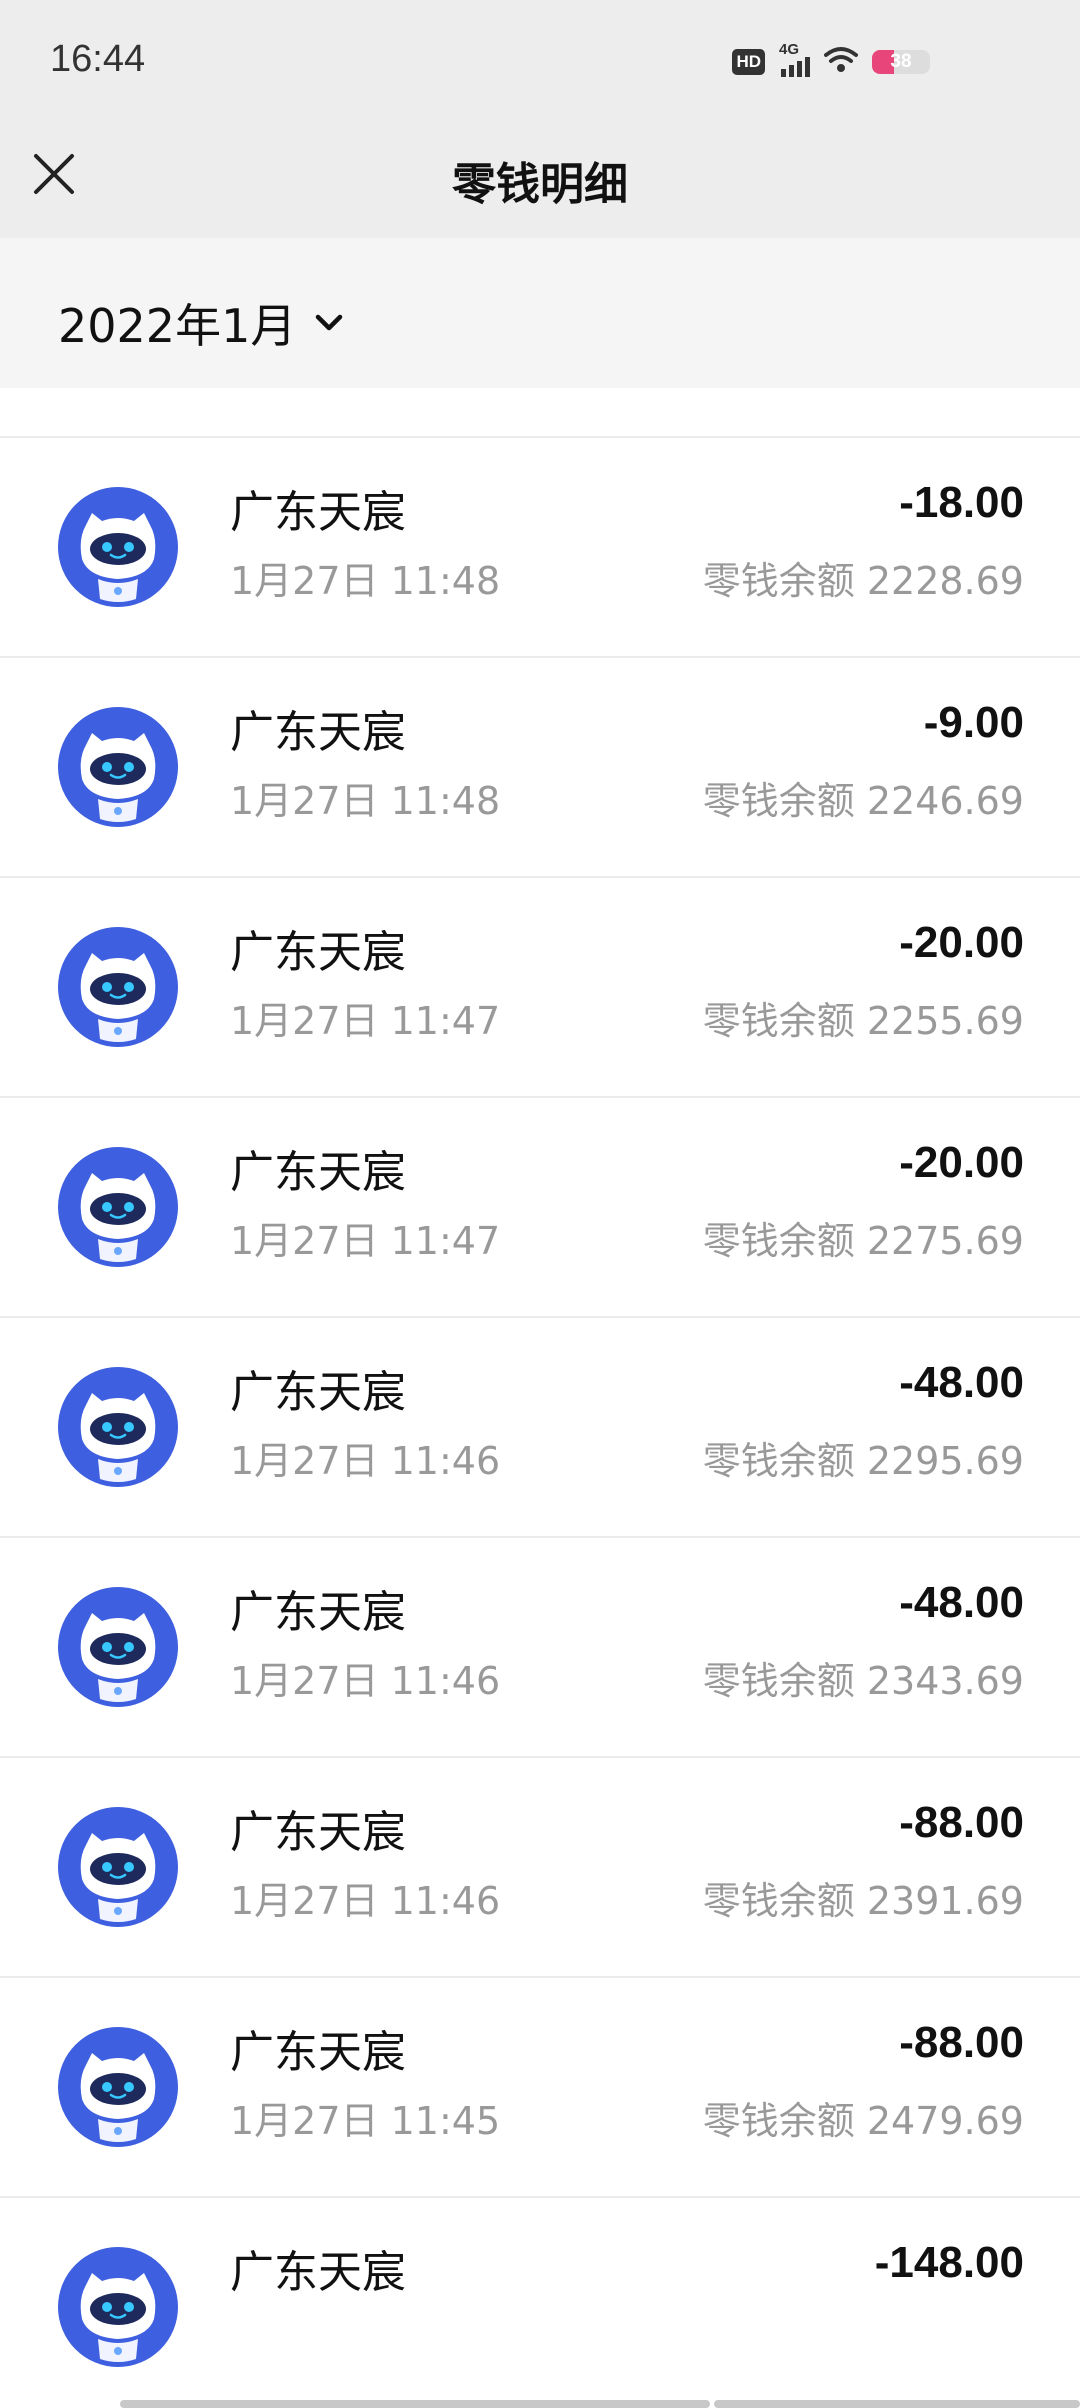 This screenshot has width=1080, height=2408. I want to click on nav-bar: 零钱明细, so click(540, 183).